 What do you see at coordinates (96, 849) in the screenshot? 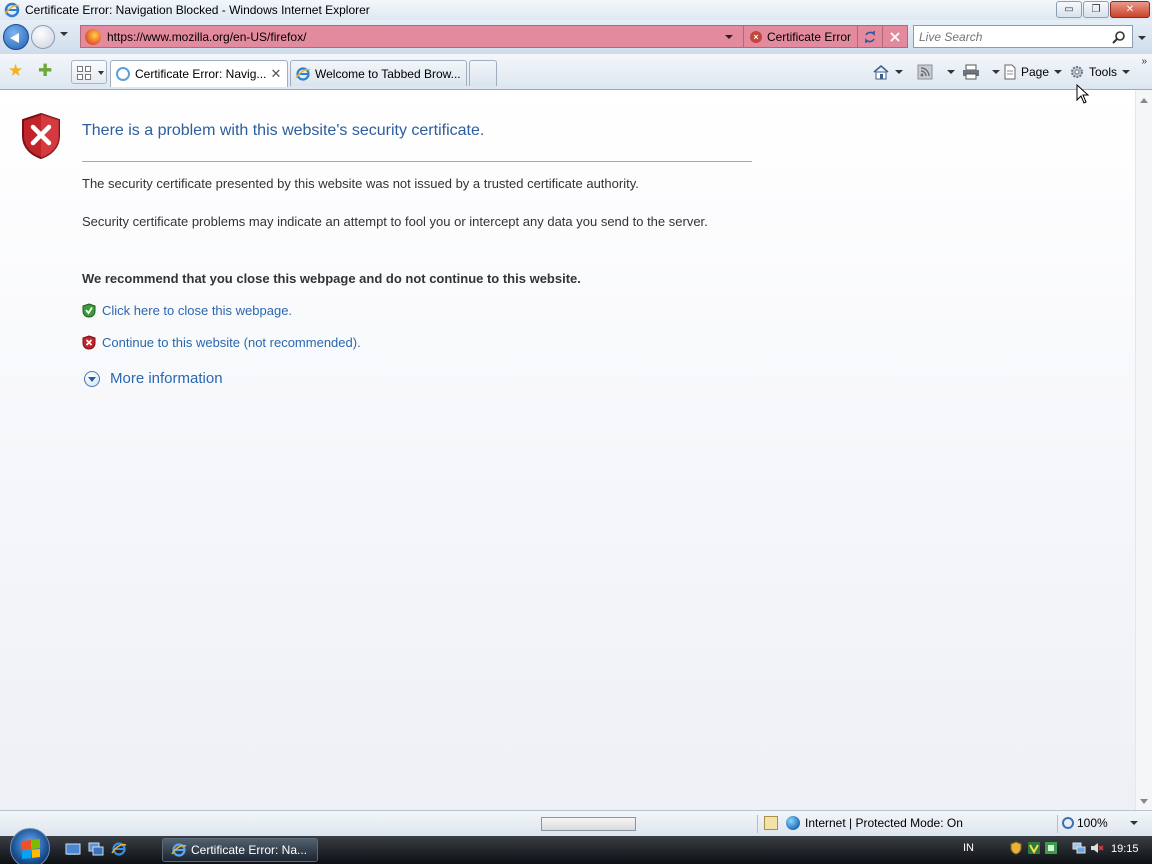
I see `switch-windows-icon` at bounding box center [96, 849].